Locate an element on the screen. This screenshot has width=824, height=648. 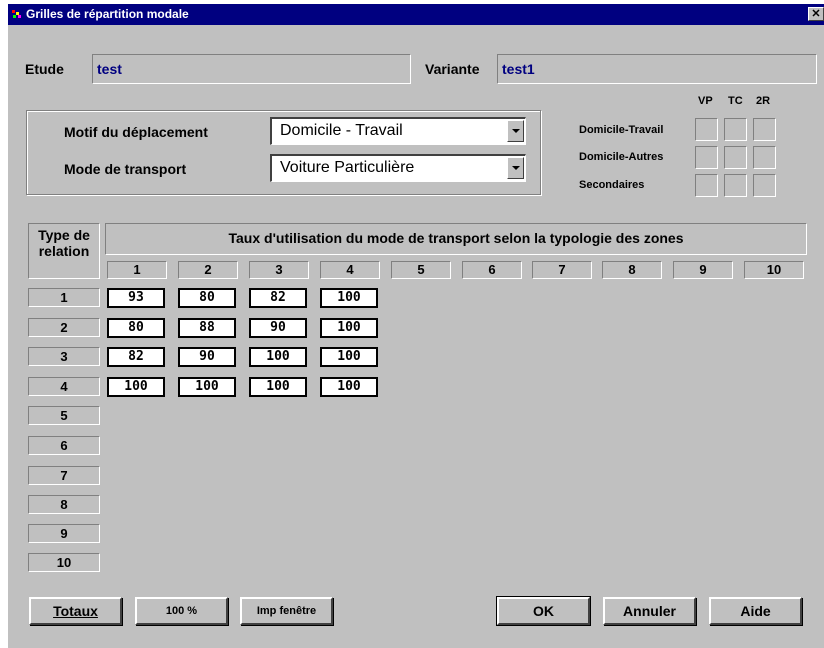
motif-label: Motif du déplacement is located at coordinates (136, 132).